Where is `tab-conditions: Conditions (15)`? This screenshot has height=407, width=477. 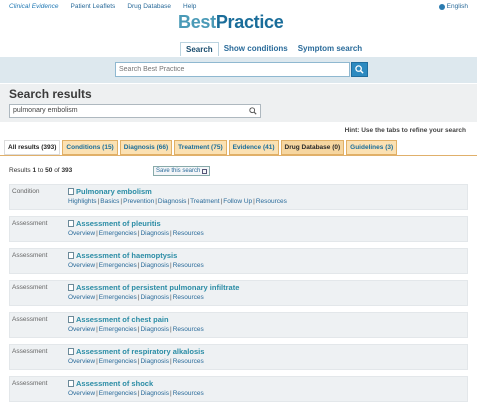
tab-conditions: Conditions (15) is located at coordinates (90, 147).